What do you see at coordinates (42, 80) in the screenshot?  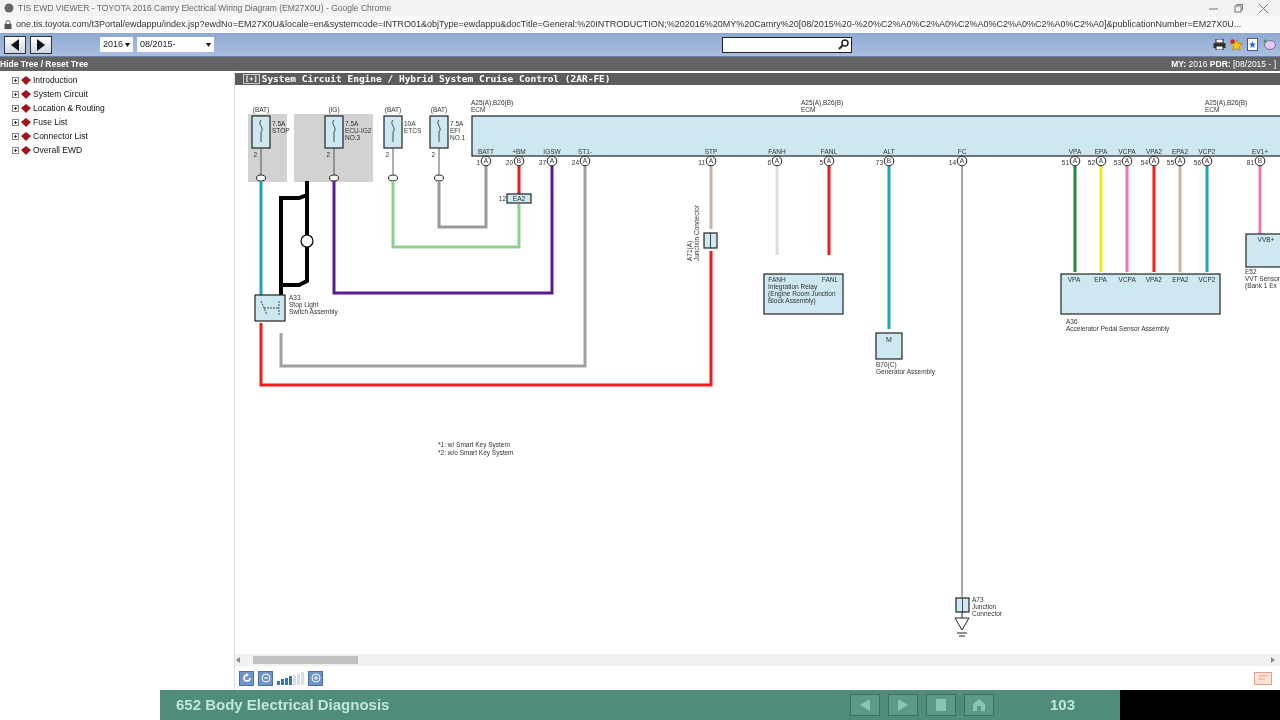 I see `tree-item: Introduction` at bounding box center [42, 80].